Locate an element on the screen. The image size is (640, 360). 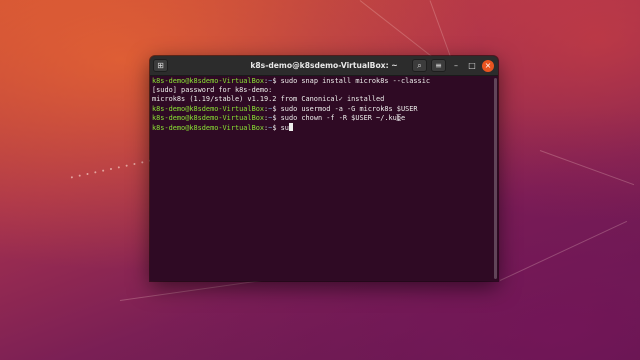
terminal-cursor is located at coordinates (290, 126).